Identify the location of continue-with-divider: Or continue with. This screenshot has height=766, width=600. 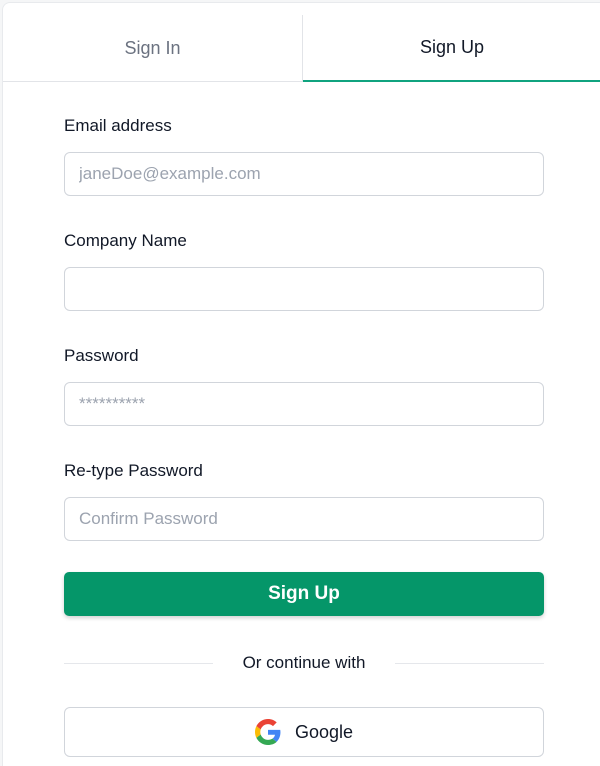
(304, 663).